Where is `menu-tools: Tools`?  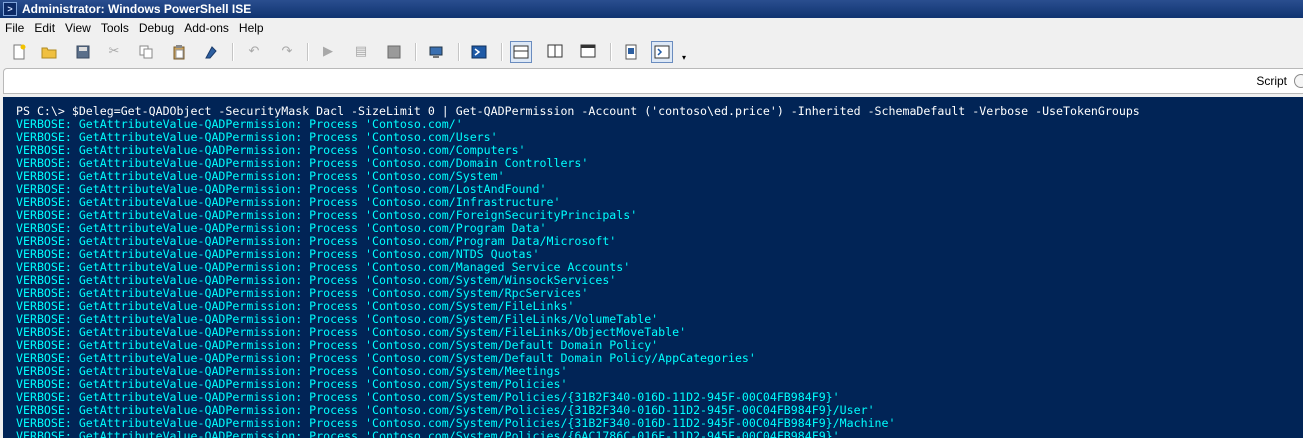
menu-tools: Tools is located at coordinates (115, 28).